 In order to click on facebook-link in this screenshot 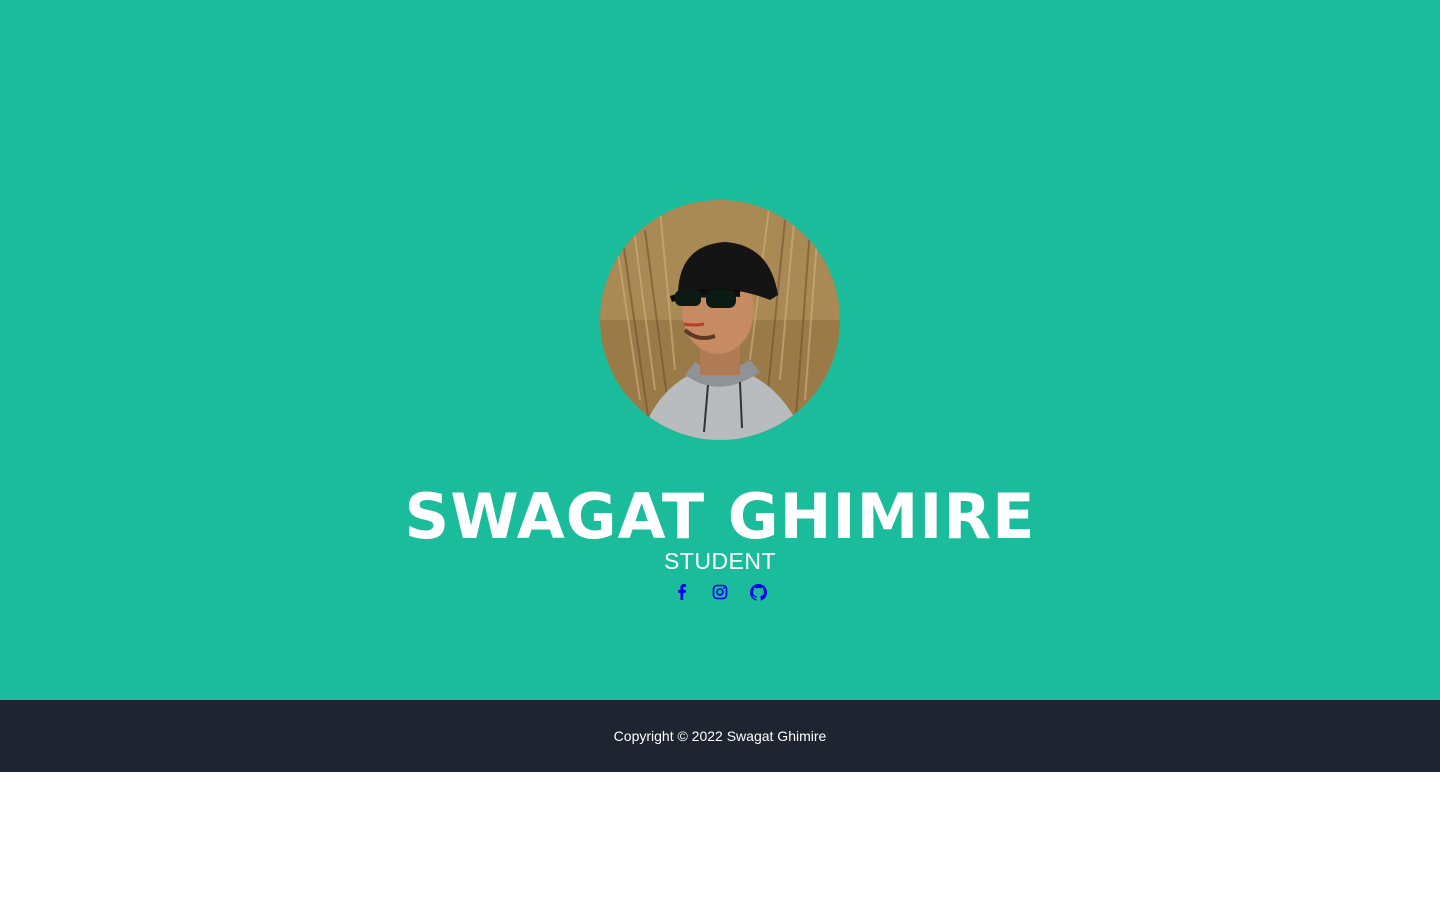, I will do `click(682, 592)`.